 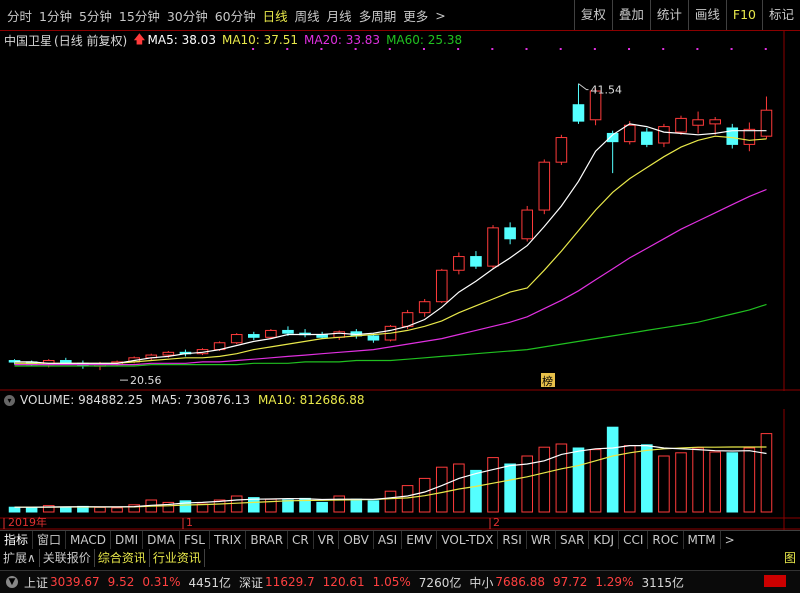 What do you see at coordinates (775, 581) in the screenshot?
I see `status-indicator-icon` at bounding box center [775, 581].